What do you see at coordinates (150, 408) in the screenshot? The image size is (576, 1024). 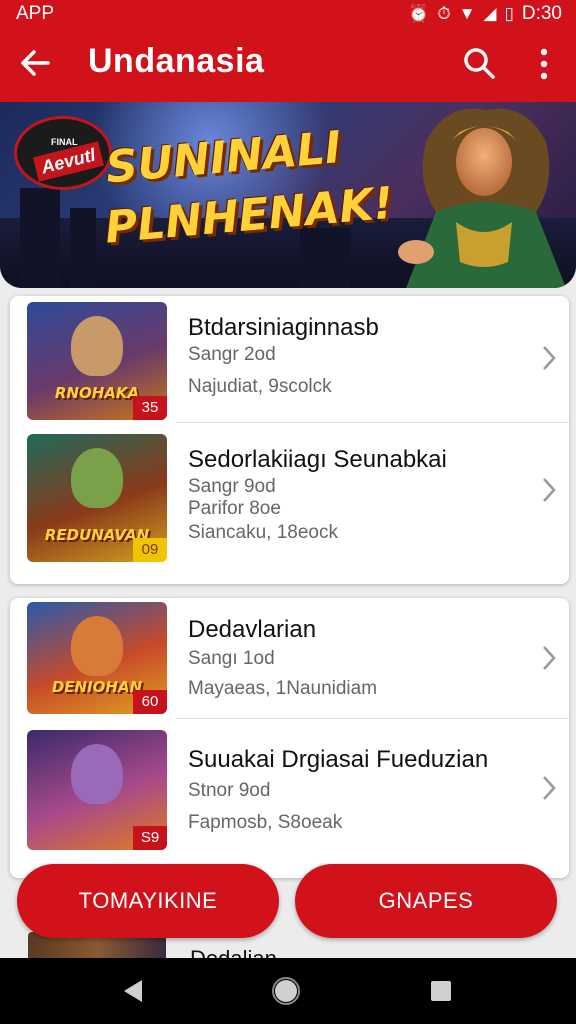 I see `thumbnail-tag: 35` at bounding box center [150, 408].